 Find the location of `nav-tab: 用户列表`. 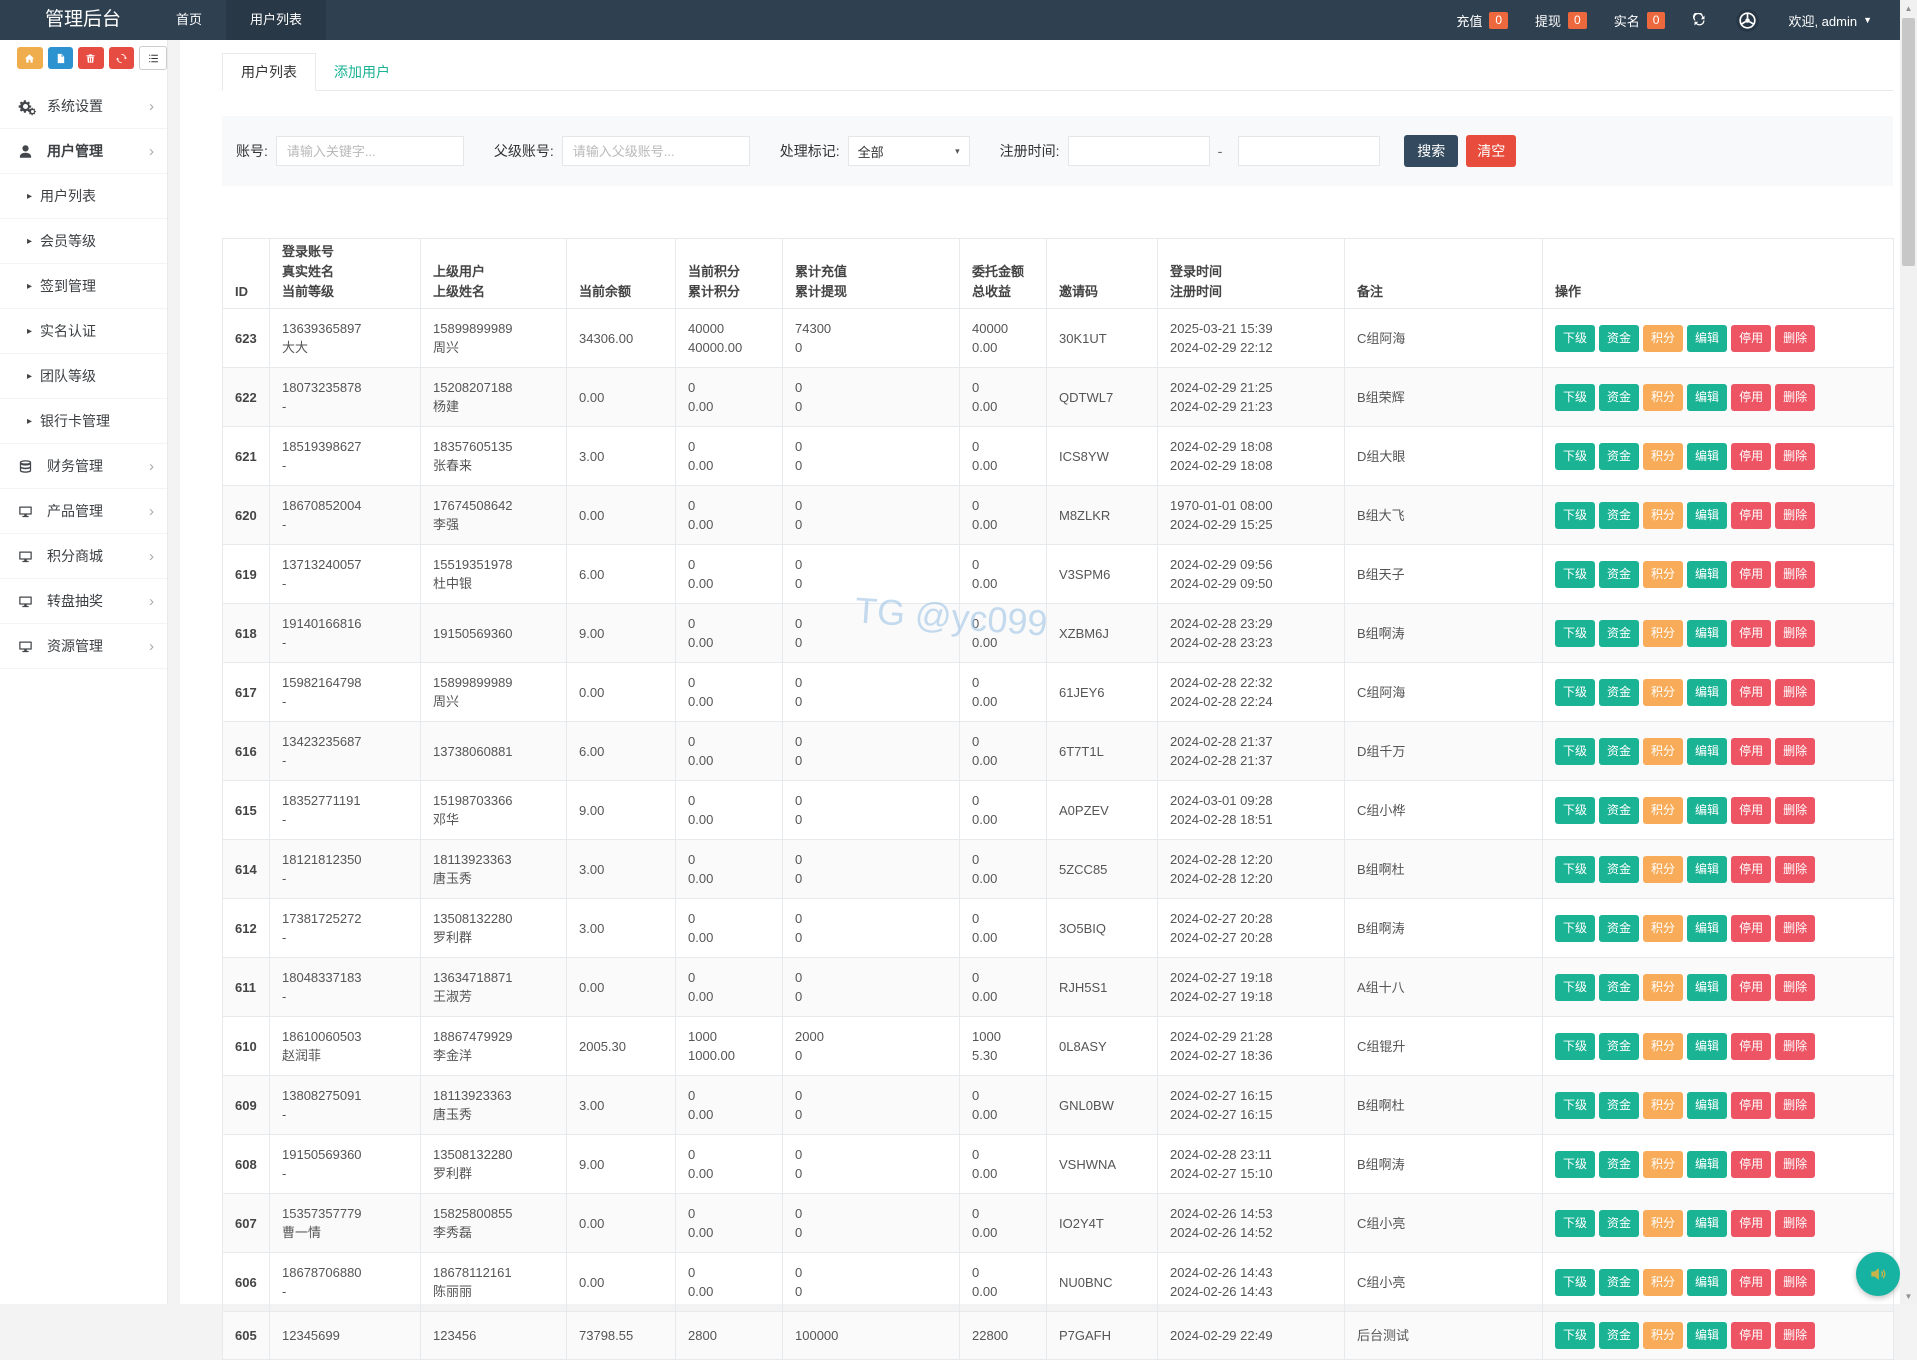

nav-tab: 用户列表 is located at coordinates (276, 20).